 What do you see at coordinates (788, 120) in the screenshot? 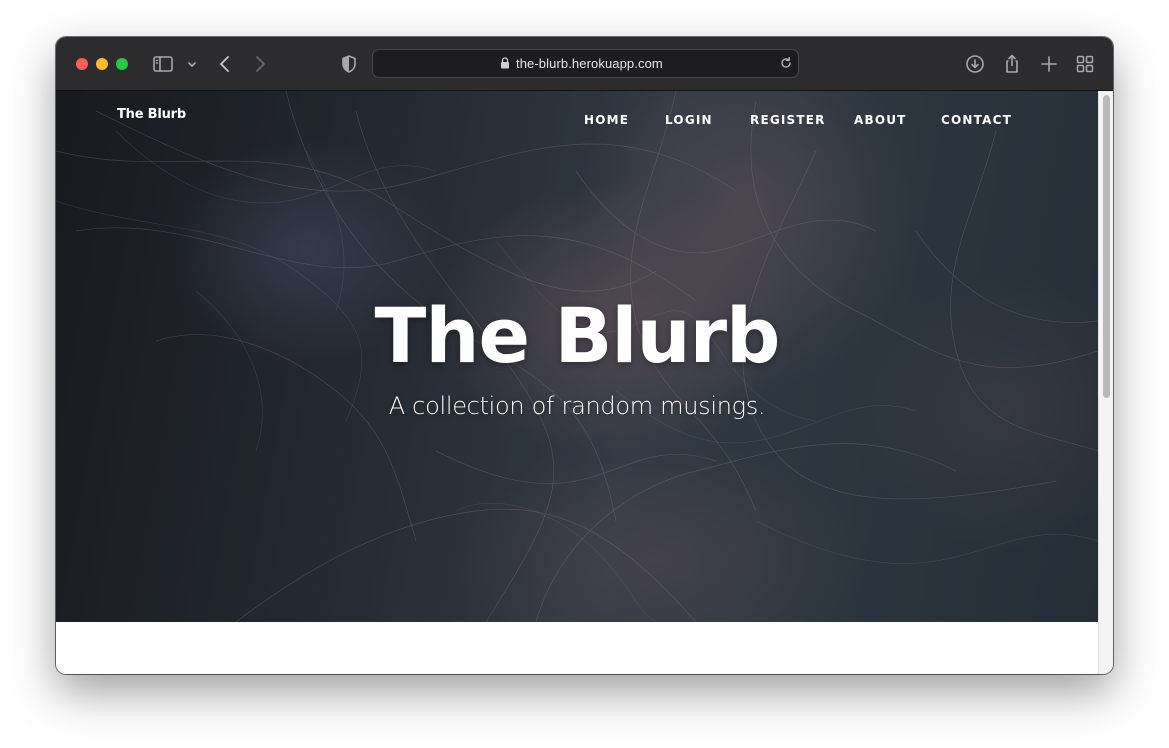
I see `nav-register-link: REGISTER` at bounding box center [788, 120].